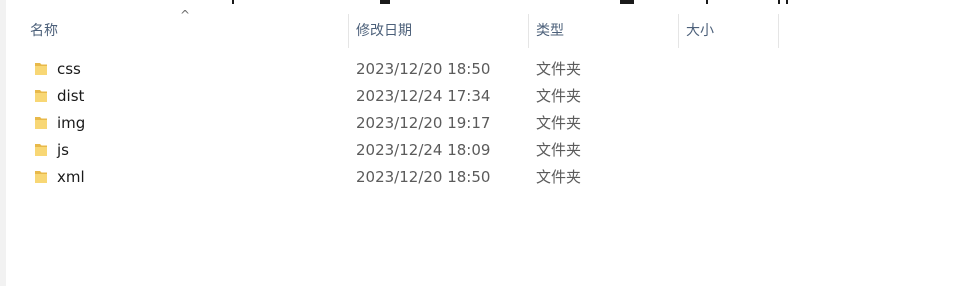 Image resolution: width=955 pixels, height=286 pixels. Describe the element at coordinates (71, 96) in the screenshot. I see `file-name: dist` at that location.